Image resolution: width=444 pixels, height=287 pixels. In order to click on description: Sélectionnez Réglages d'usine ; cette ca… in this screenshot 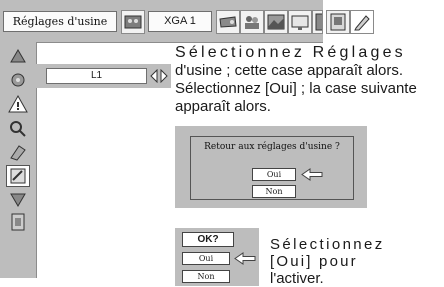, I will do `click(307, 80)`.